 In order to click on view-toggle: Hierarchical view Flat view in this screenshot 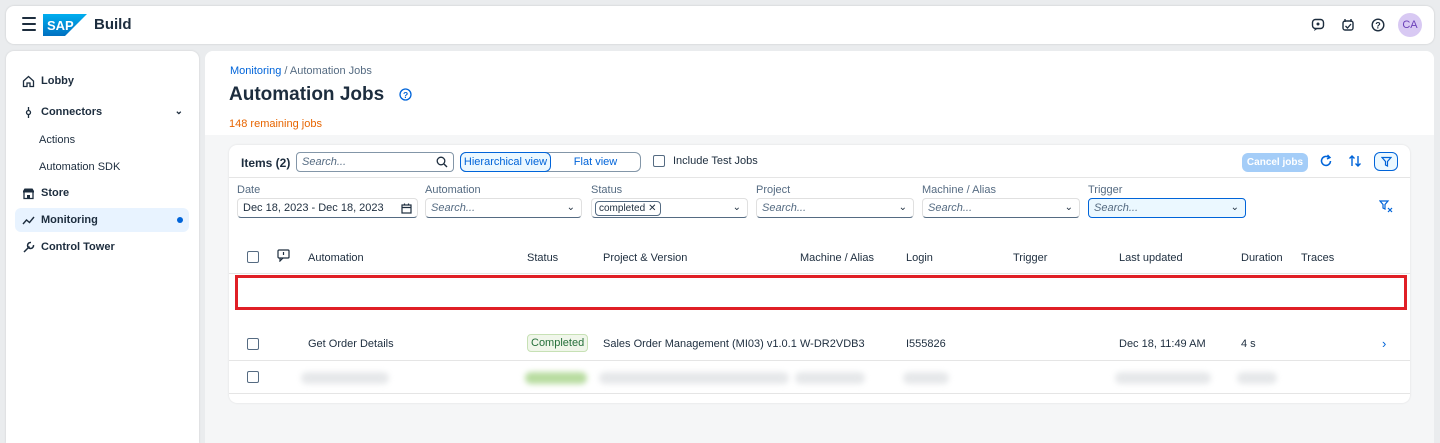, I will do `click(550, 162)`.